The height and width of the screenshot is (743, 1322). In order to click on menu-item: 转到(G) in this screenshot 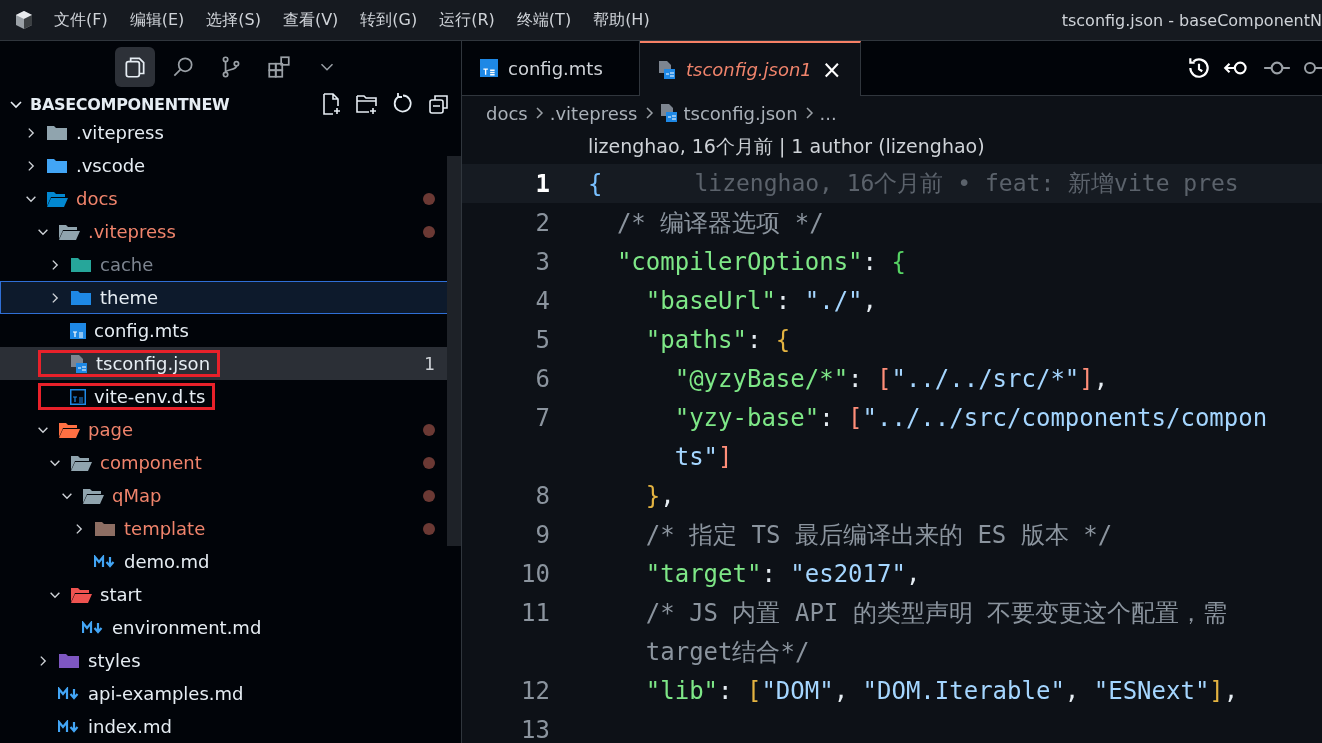, I will do `click(389, 20)`.